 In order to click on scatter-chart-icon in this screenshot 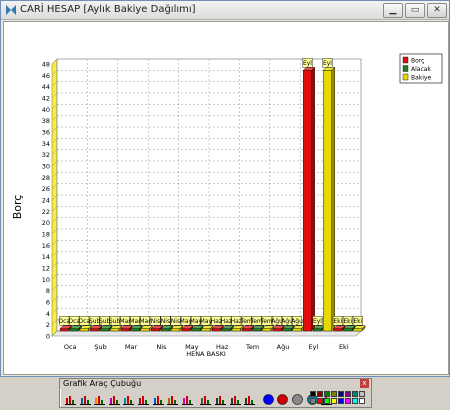, I will do `click(128, 398)`.